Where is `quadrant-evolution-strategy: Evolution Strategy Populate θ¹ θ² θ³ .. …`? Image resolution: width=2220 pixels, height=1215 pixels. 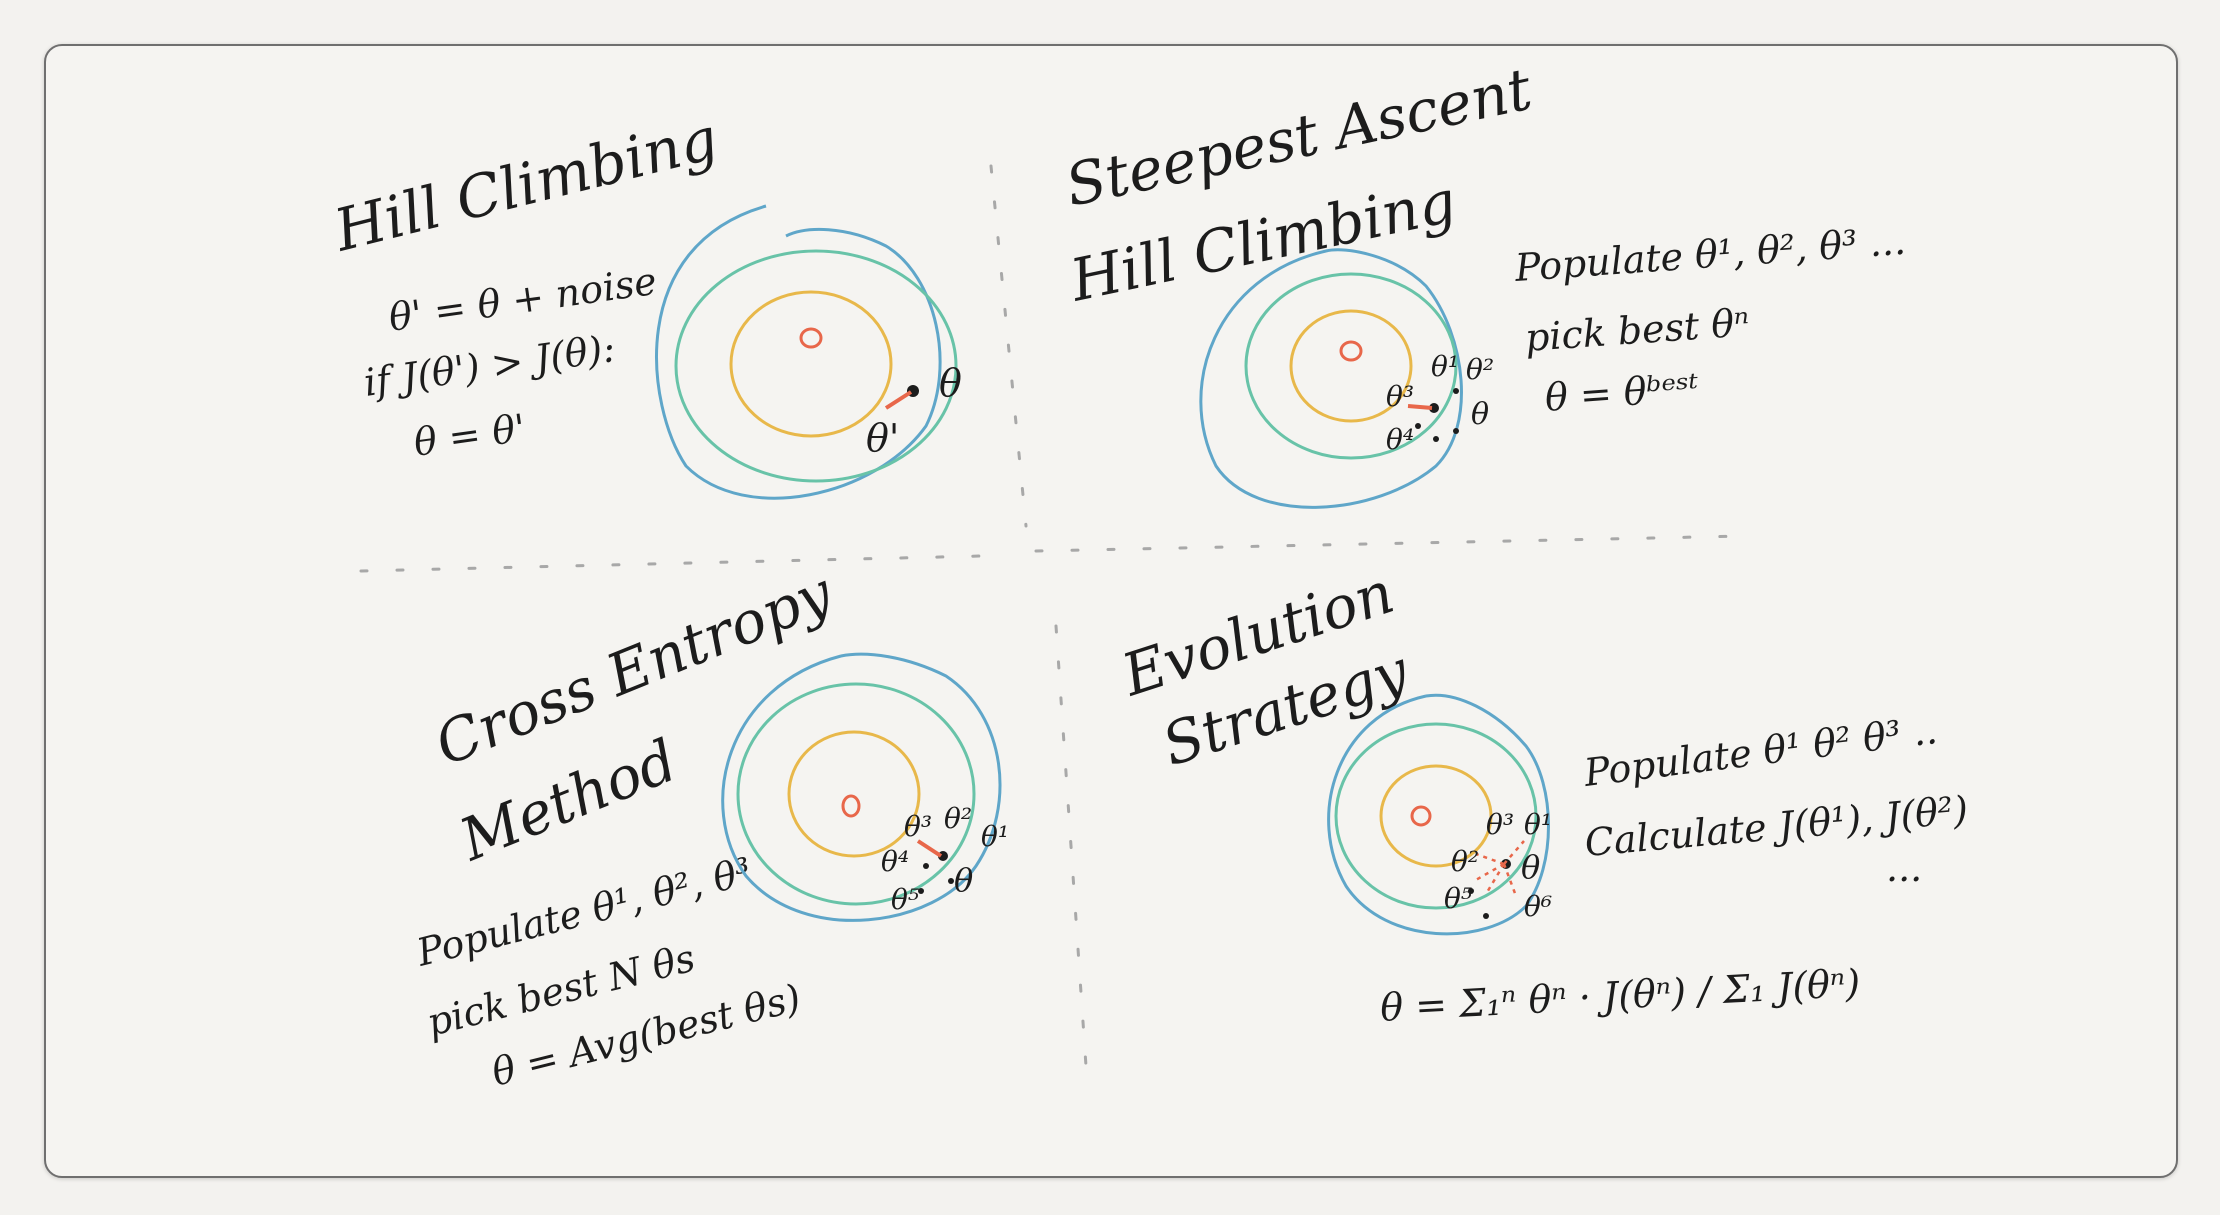
quadrant-evolution-strategy: Evolution Strategy Populate θ¹ θ² θ³ .. … is located at coordinates (1541, 794).